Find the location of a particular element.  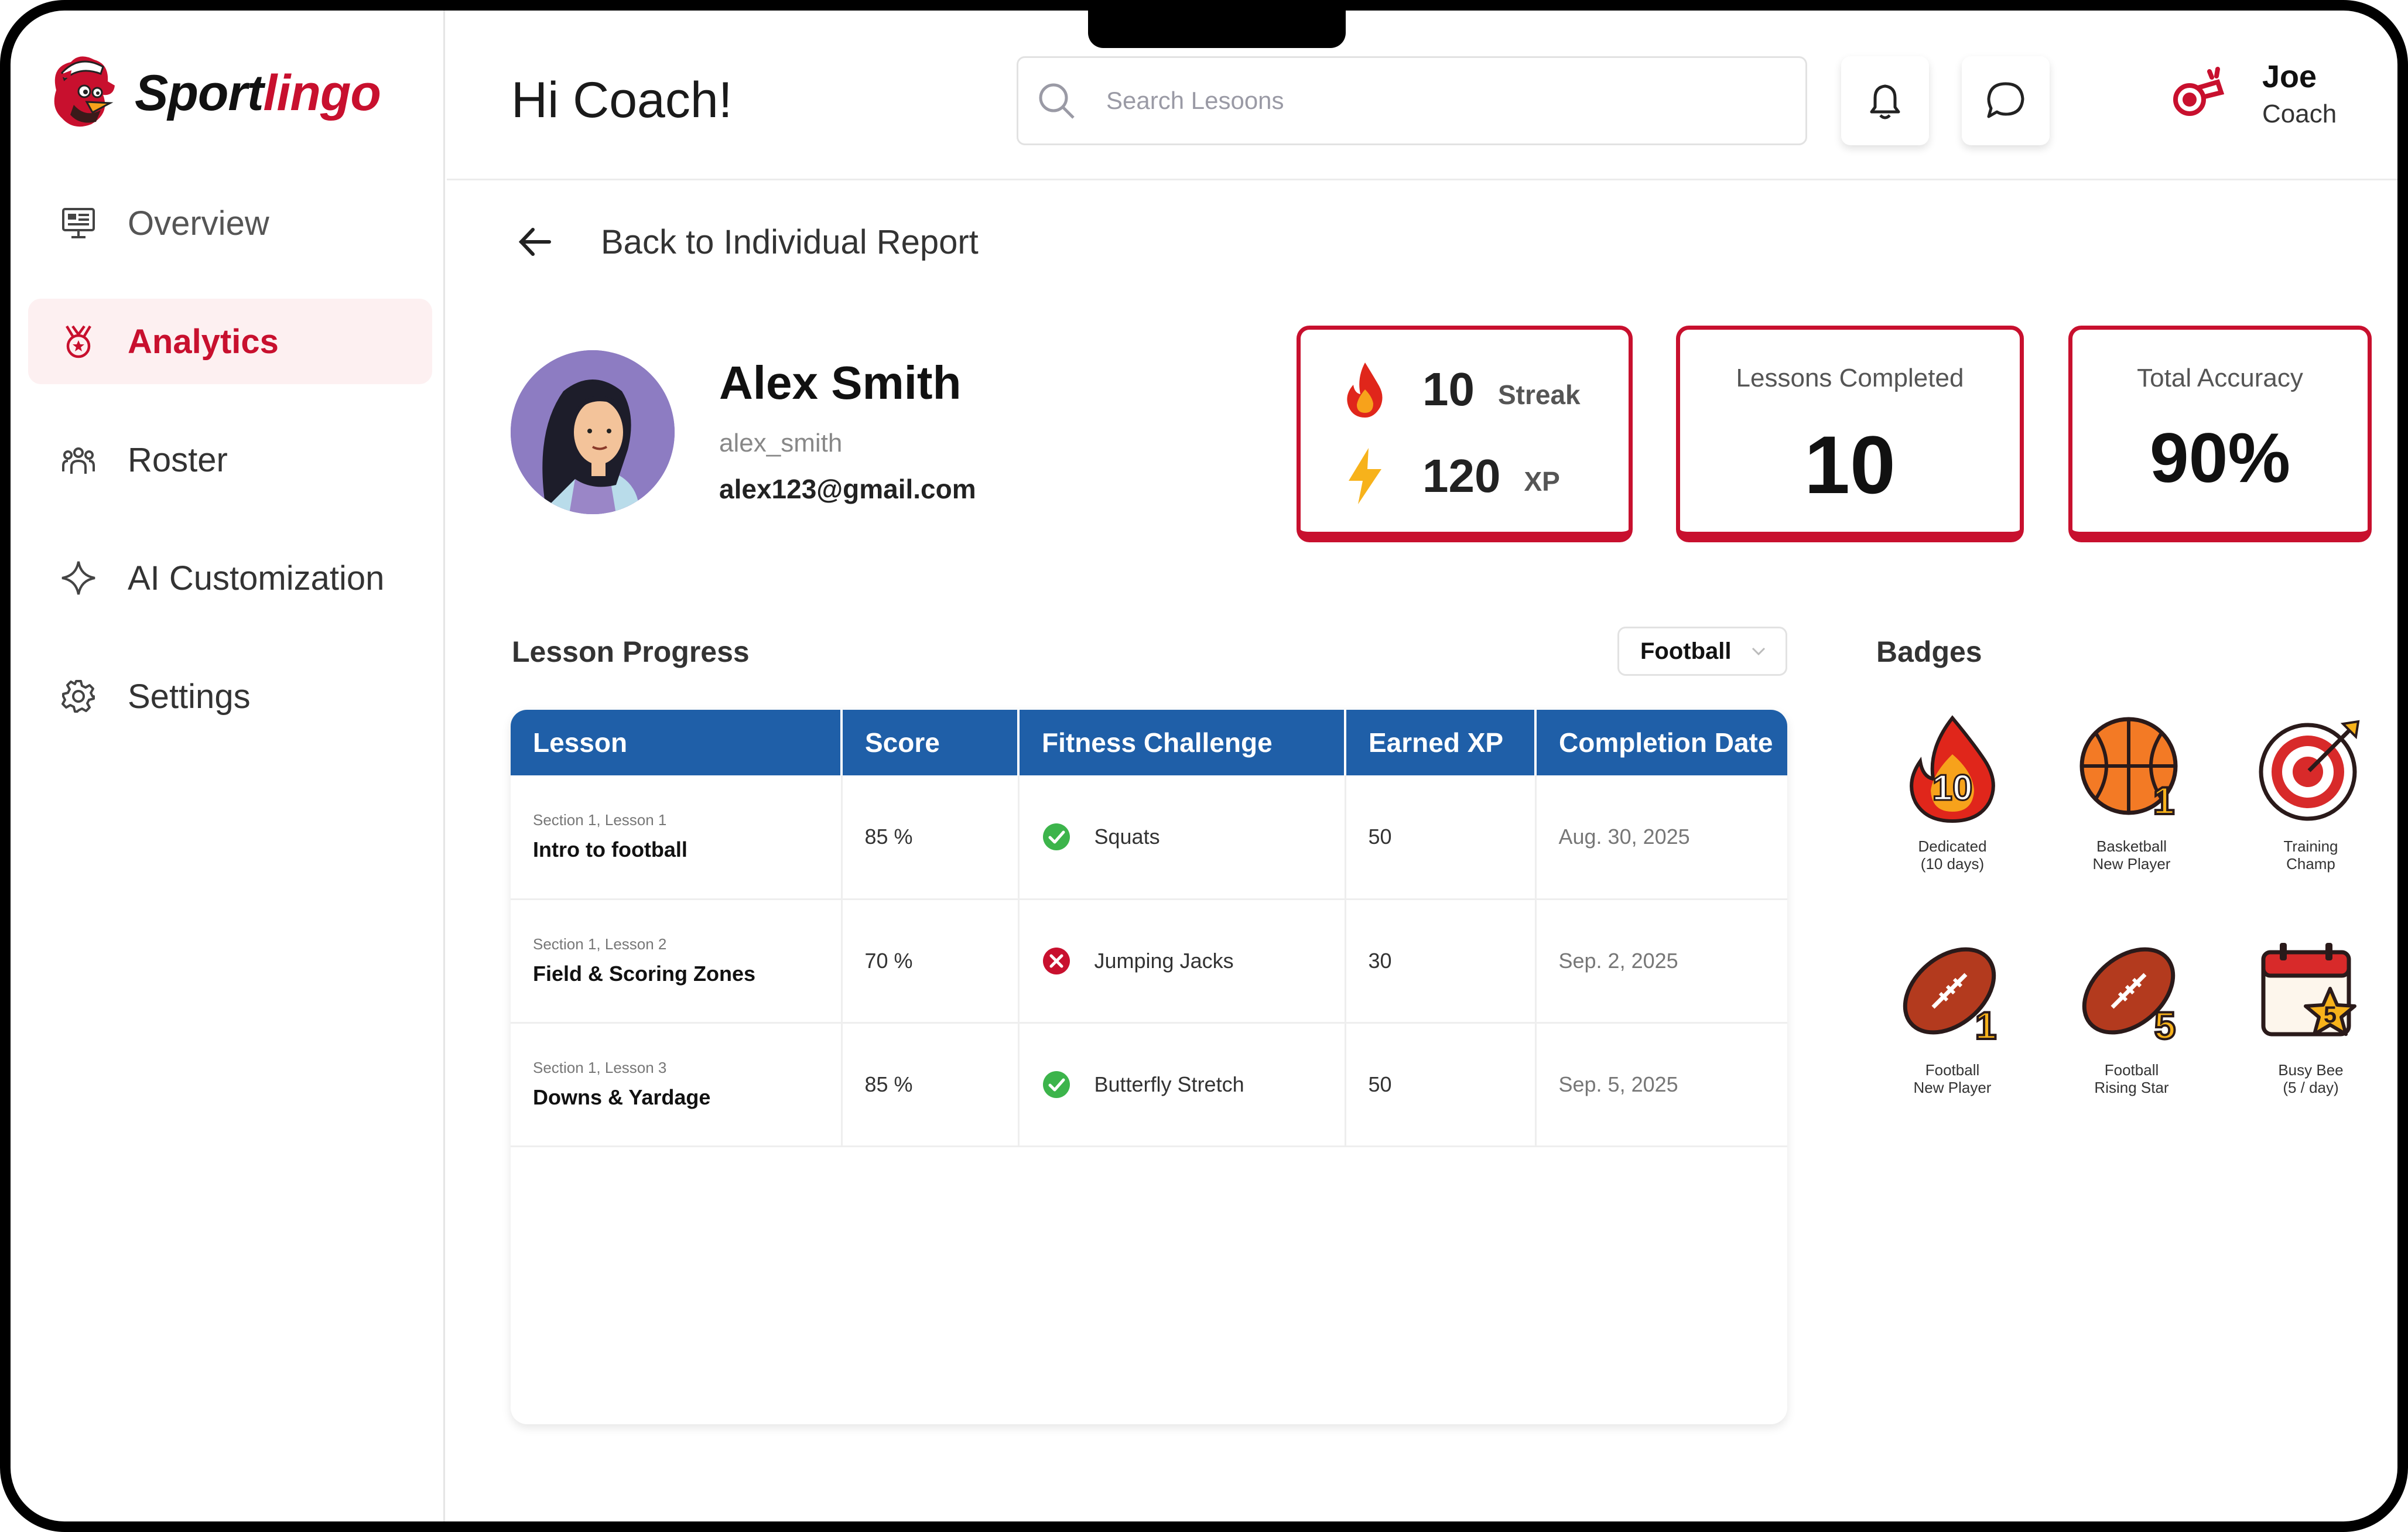

badge-basketball-new-player: 1 Basketball New Player is located at coordinates (2132, 793).